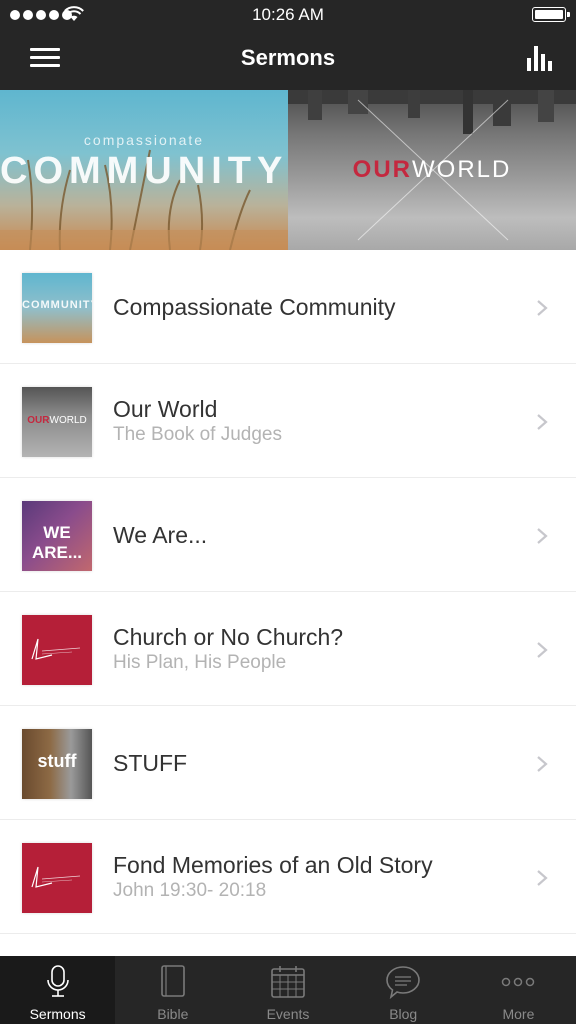 The height and width of the screenshot is (1024, 576). I want to click on tab-label: Bible, so click(173, 1014).